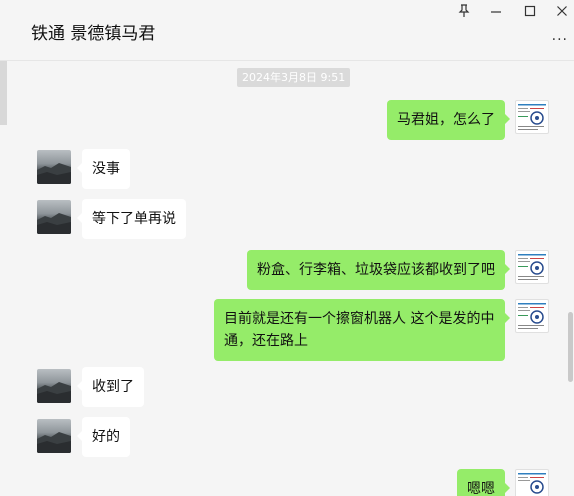 The width and height of the screenshot is (574, 496). Describe the element at coordinates (570, 347) in the screenshot. I see `scrollbar-thumb` at that location.